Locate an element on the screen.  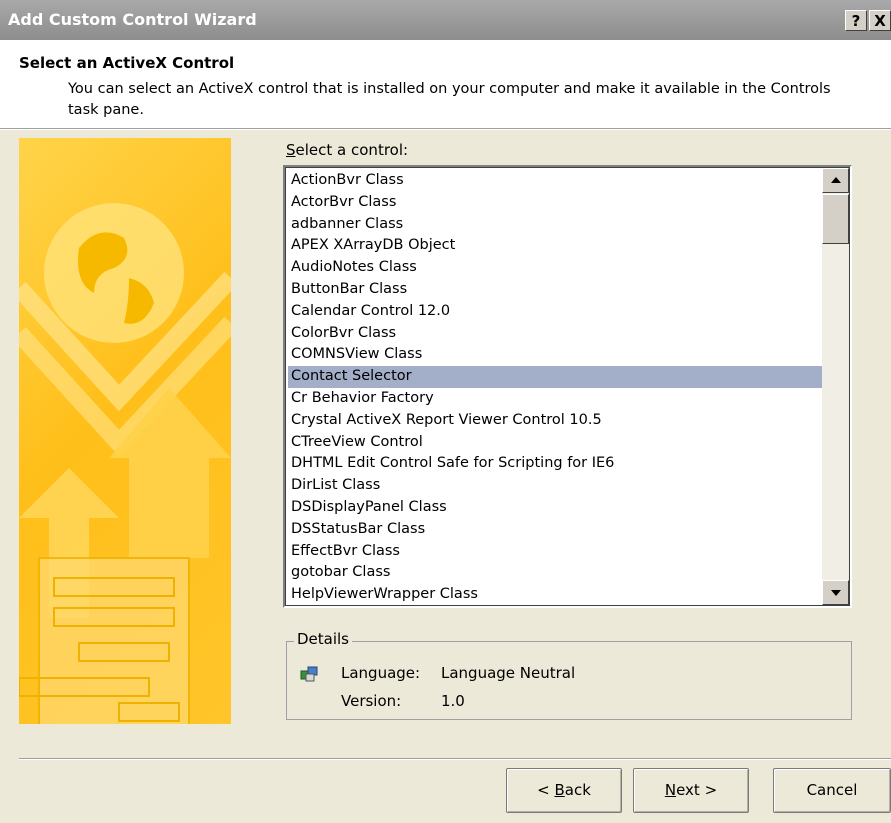
list-item: adbanner Class is located at coordinates (557, 225).